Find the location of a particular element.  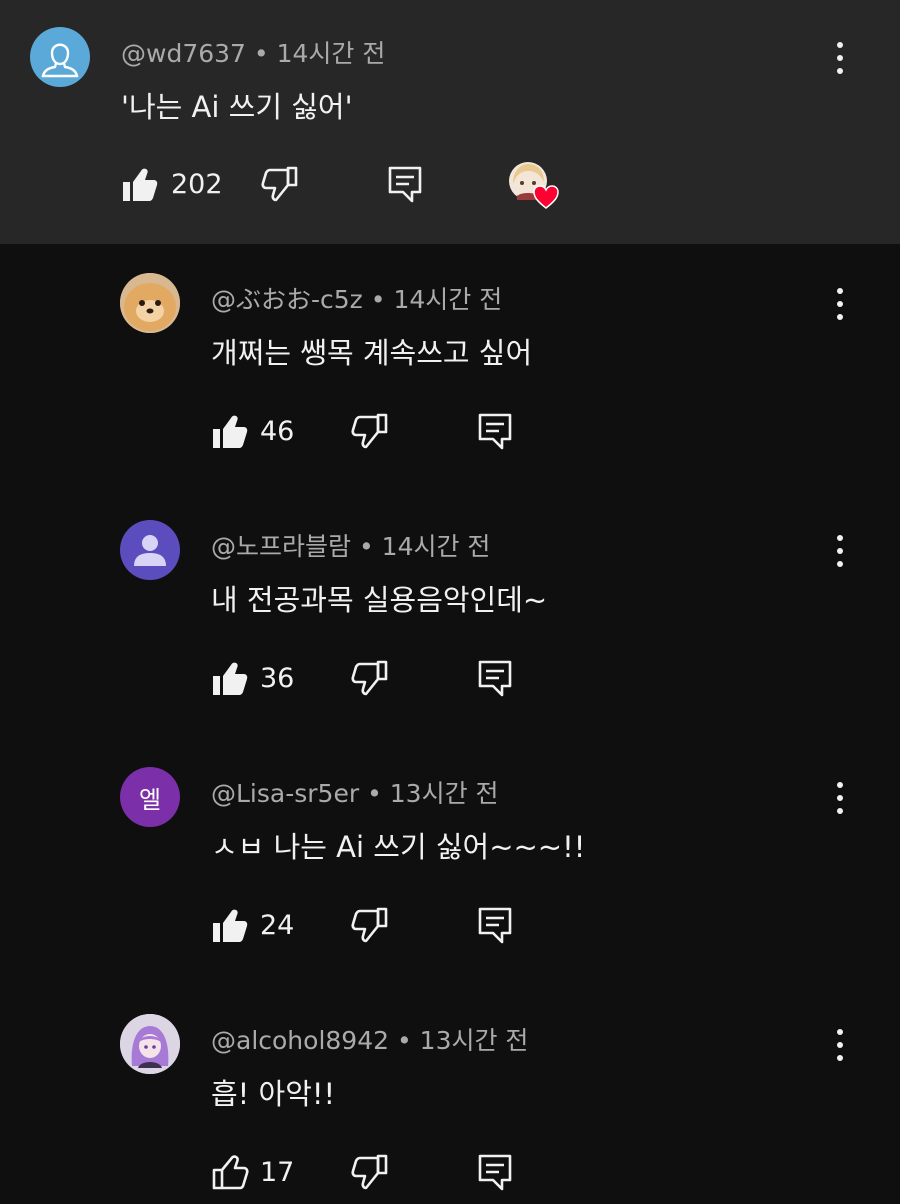

comment-text: ㅅㅂ 나는 Ai 쓰기 싫어~~~!! is located at coordinates (398, 847).